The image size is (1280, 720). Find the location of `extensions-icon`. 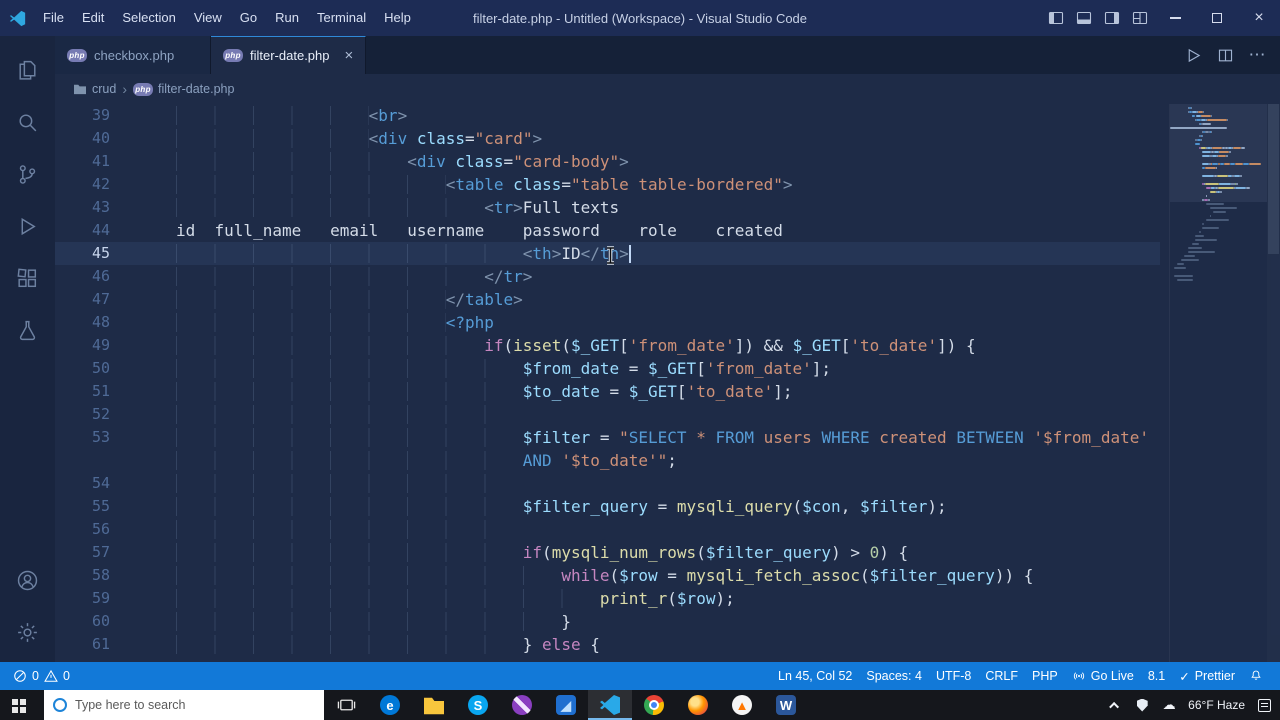

extensions-icon is located at coordinates (28, 278).